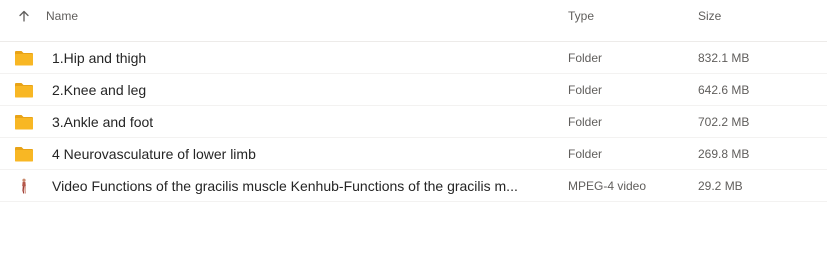 Image resolution: width=827 pixels, height=263 pixels. Describe the element at coordinates (24, 186) in the screenshot. I see `video-thumbnail-icon` at that location.